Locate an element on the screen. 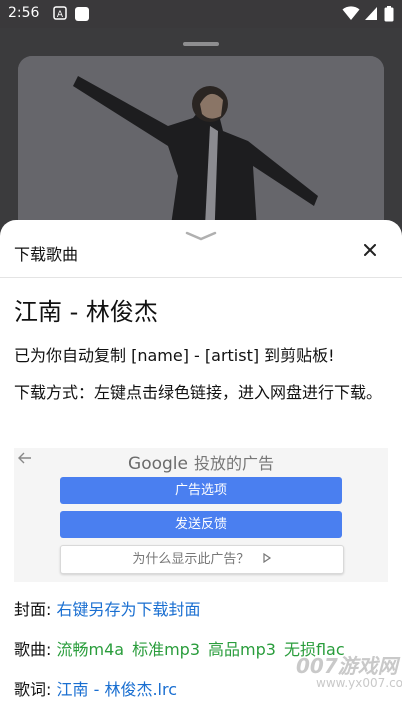 This screenshot has width=402, height=716. song-link-m4a: 流畅m4a is located at coordinates (91, 649).